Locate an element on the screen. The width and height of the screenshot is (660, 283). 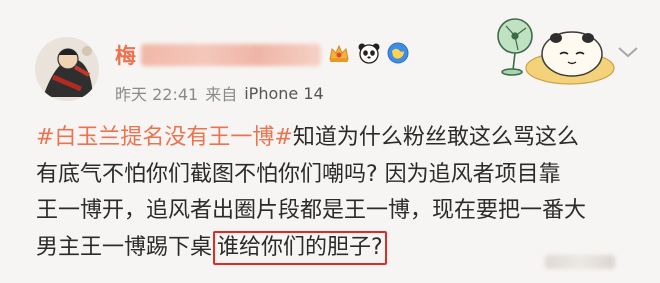
username-row: 梅 is located at coordinates (262, 55).